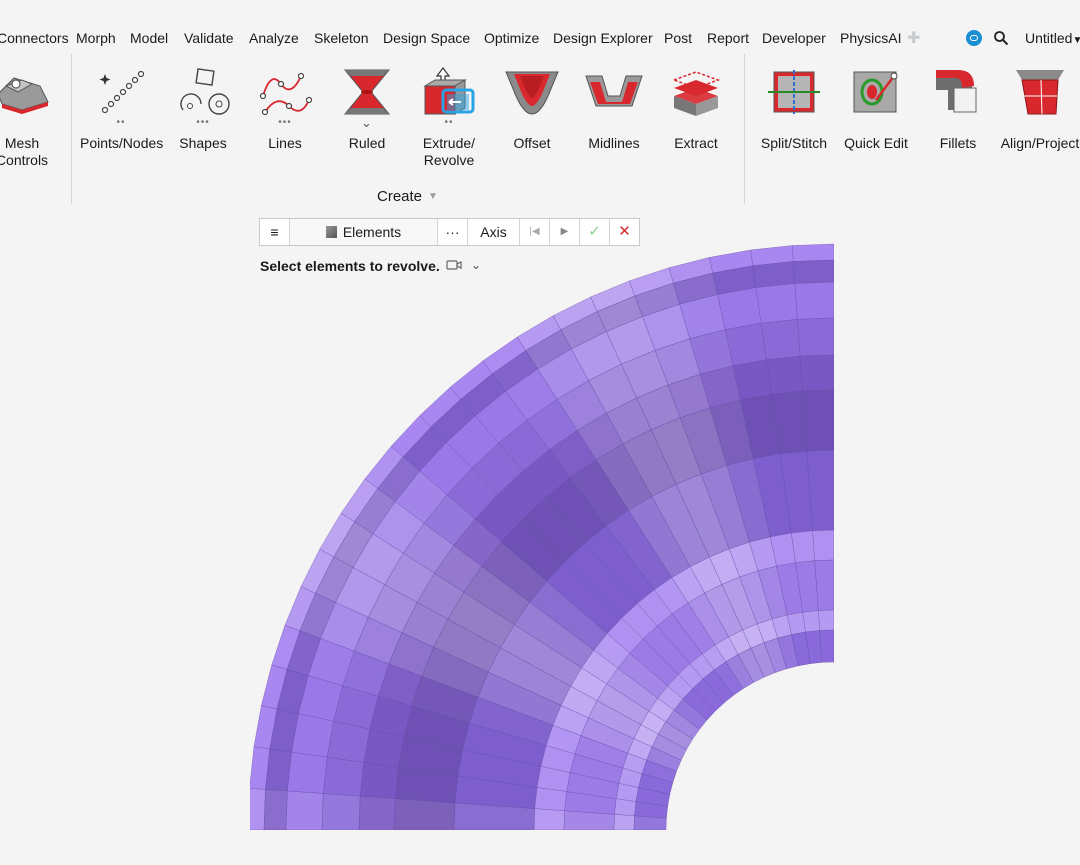  Describe the element at coordinates (449, 91) in the screenshot. I see `extrude-revolve-icon` at that location.